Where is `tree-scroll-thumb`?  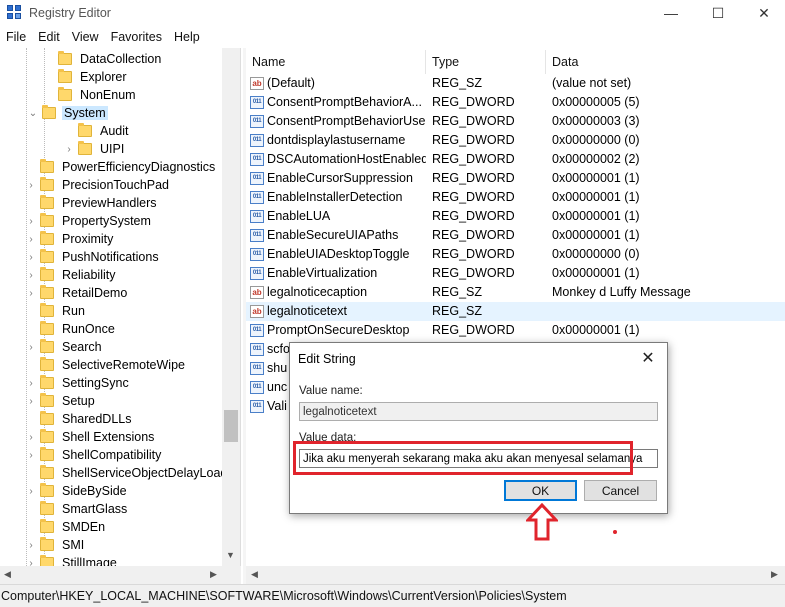 tree-scroll-thumb is located at coordinates (231, 426).